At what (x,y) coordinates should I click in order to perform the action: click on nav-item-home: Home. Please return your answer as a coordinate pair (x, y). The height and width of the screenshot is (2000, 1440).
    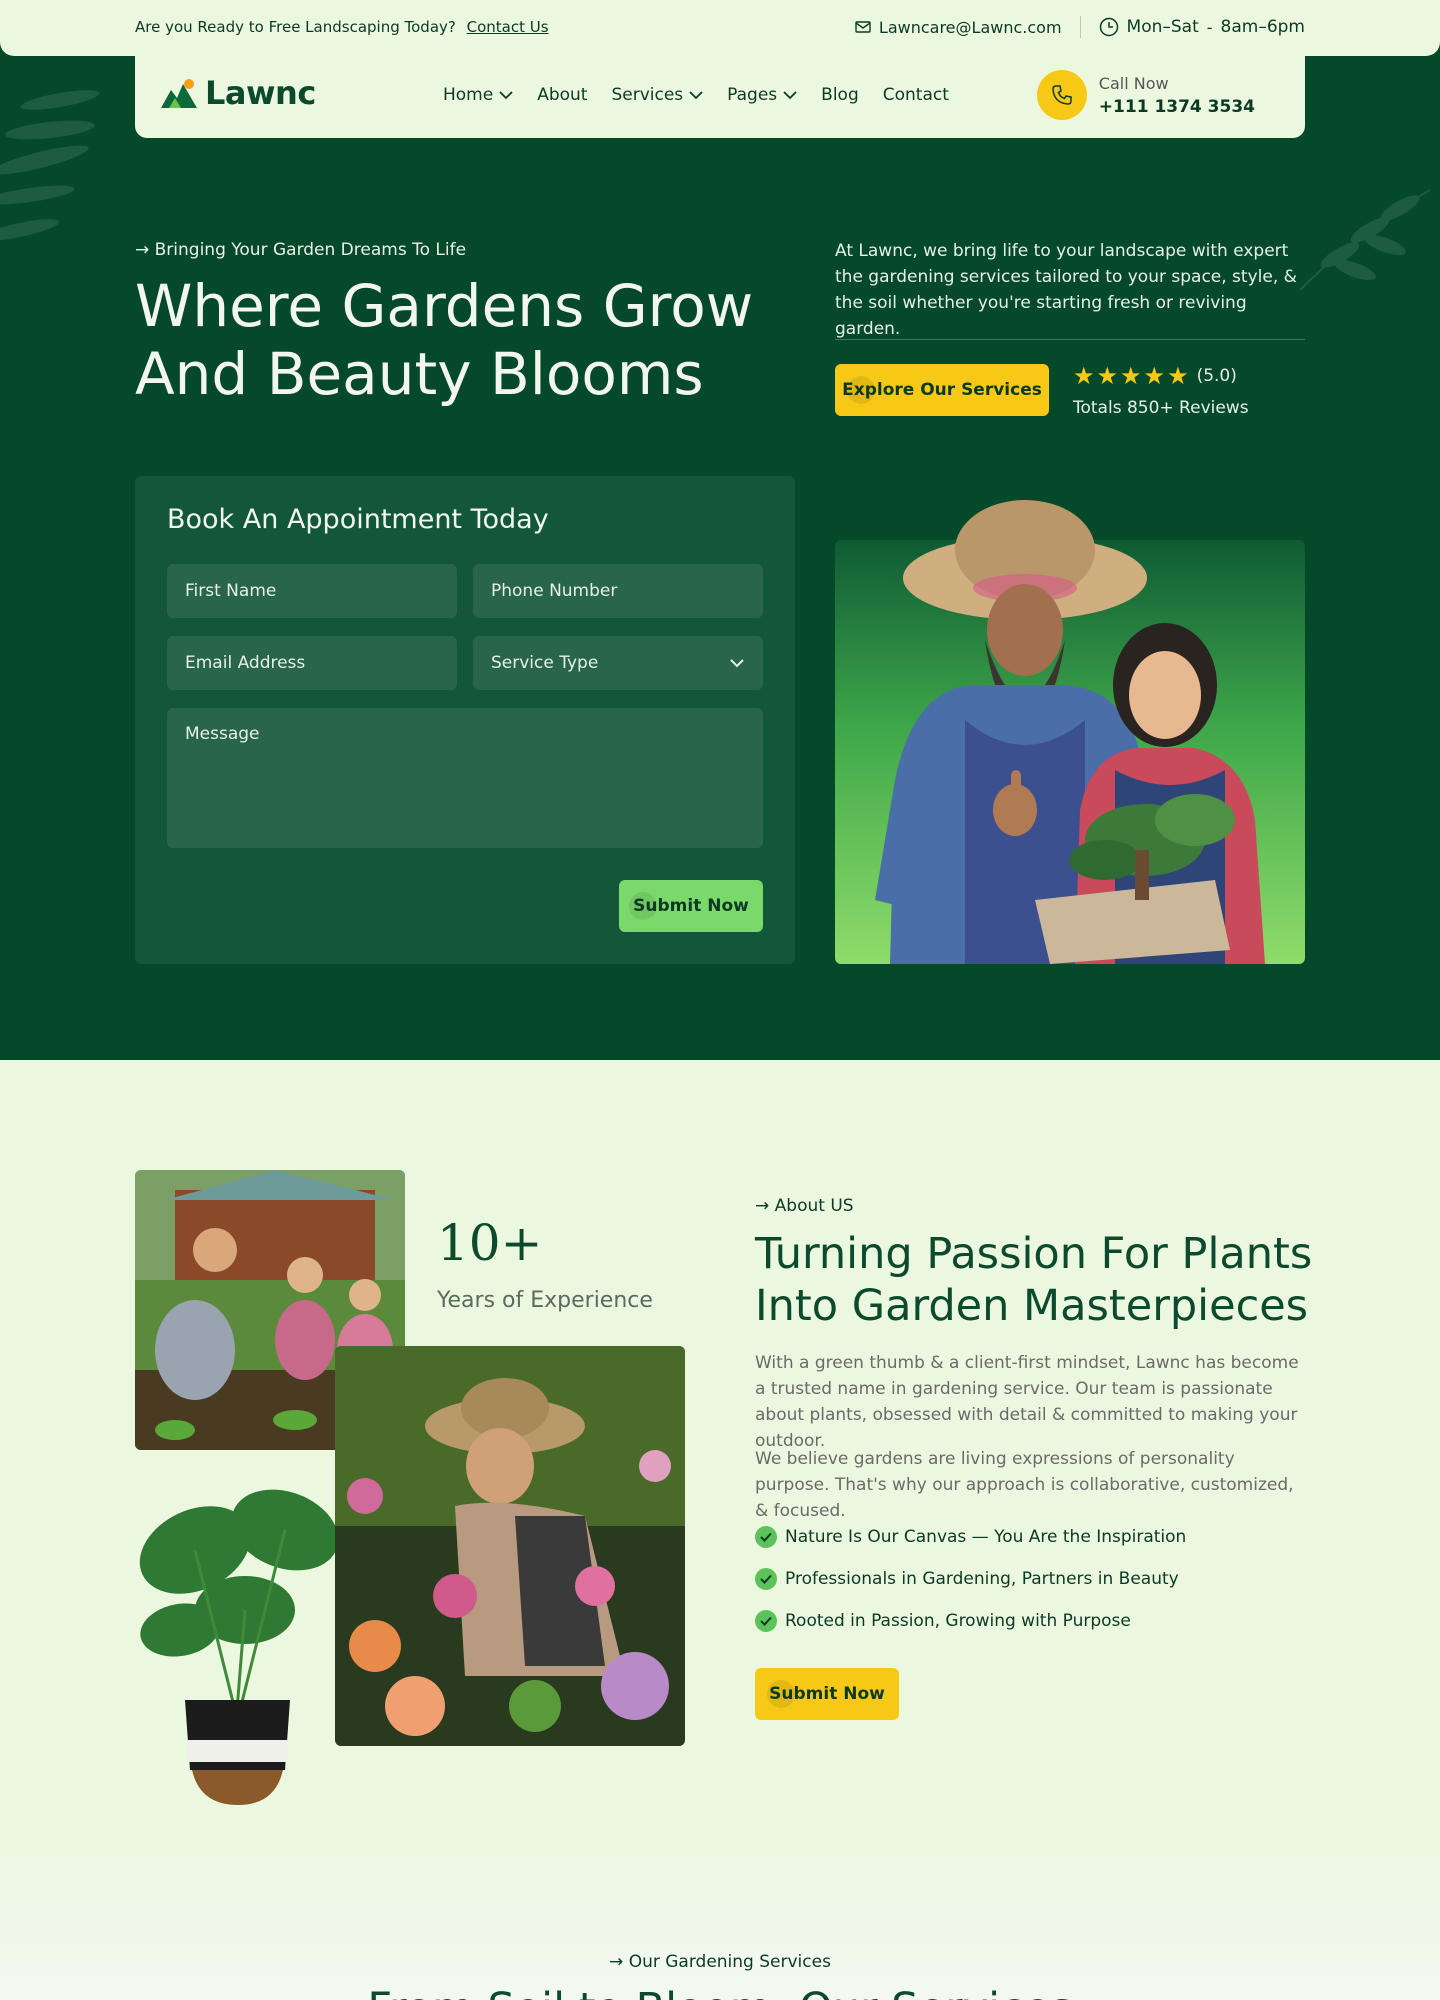
    Looking at the image, I should click on (478, 95).